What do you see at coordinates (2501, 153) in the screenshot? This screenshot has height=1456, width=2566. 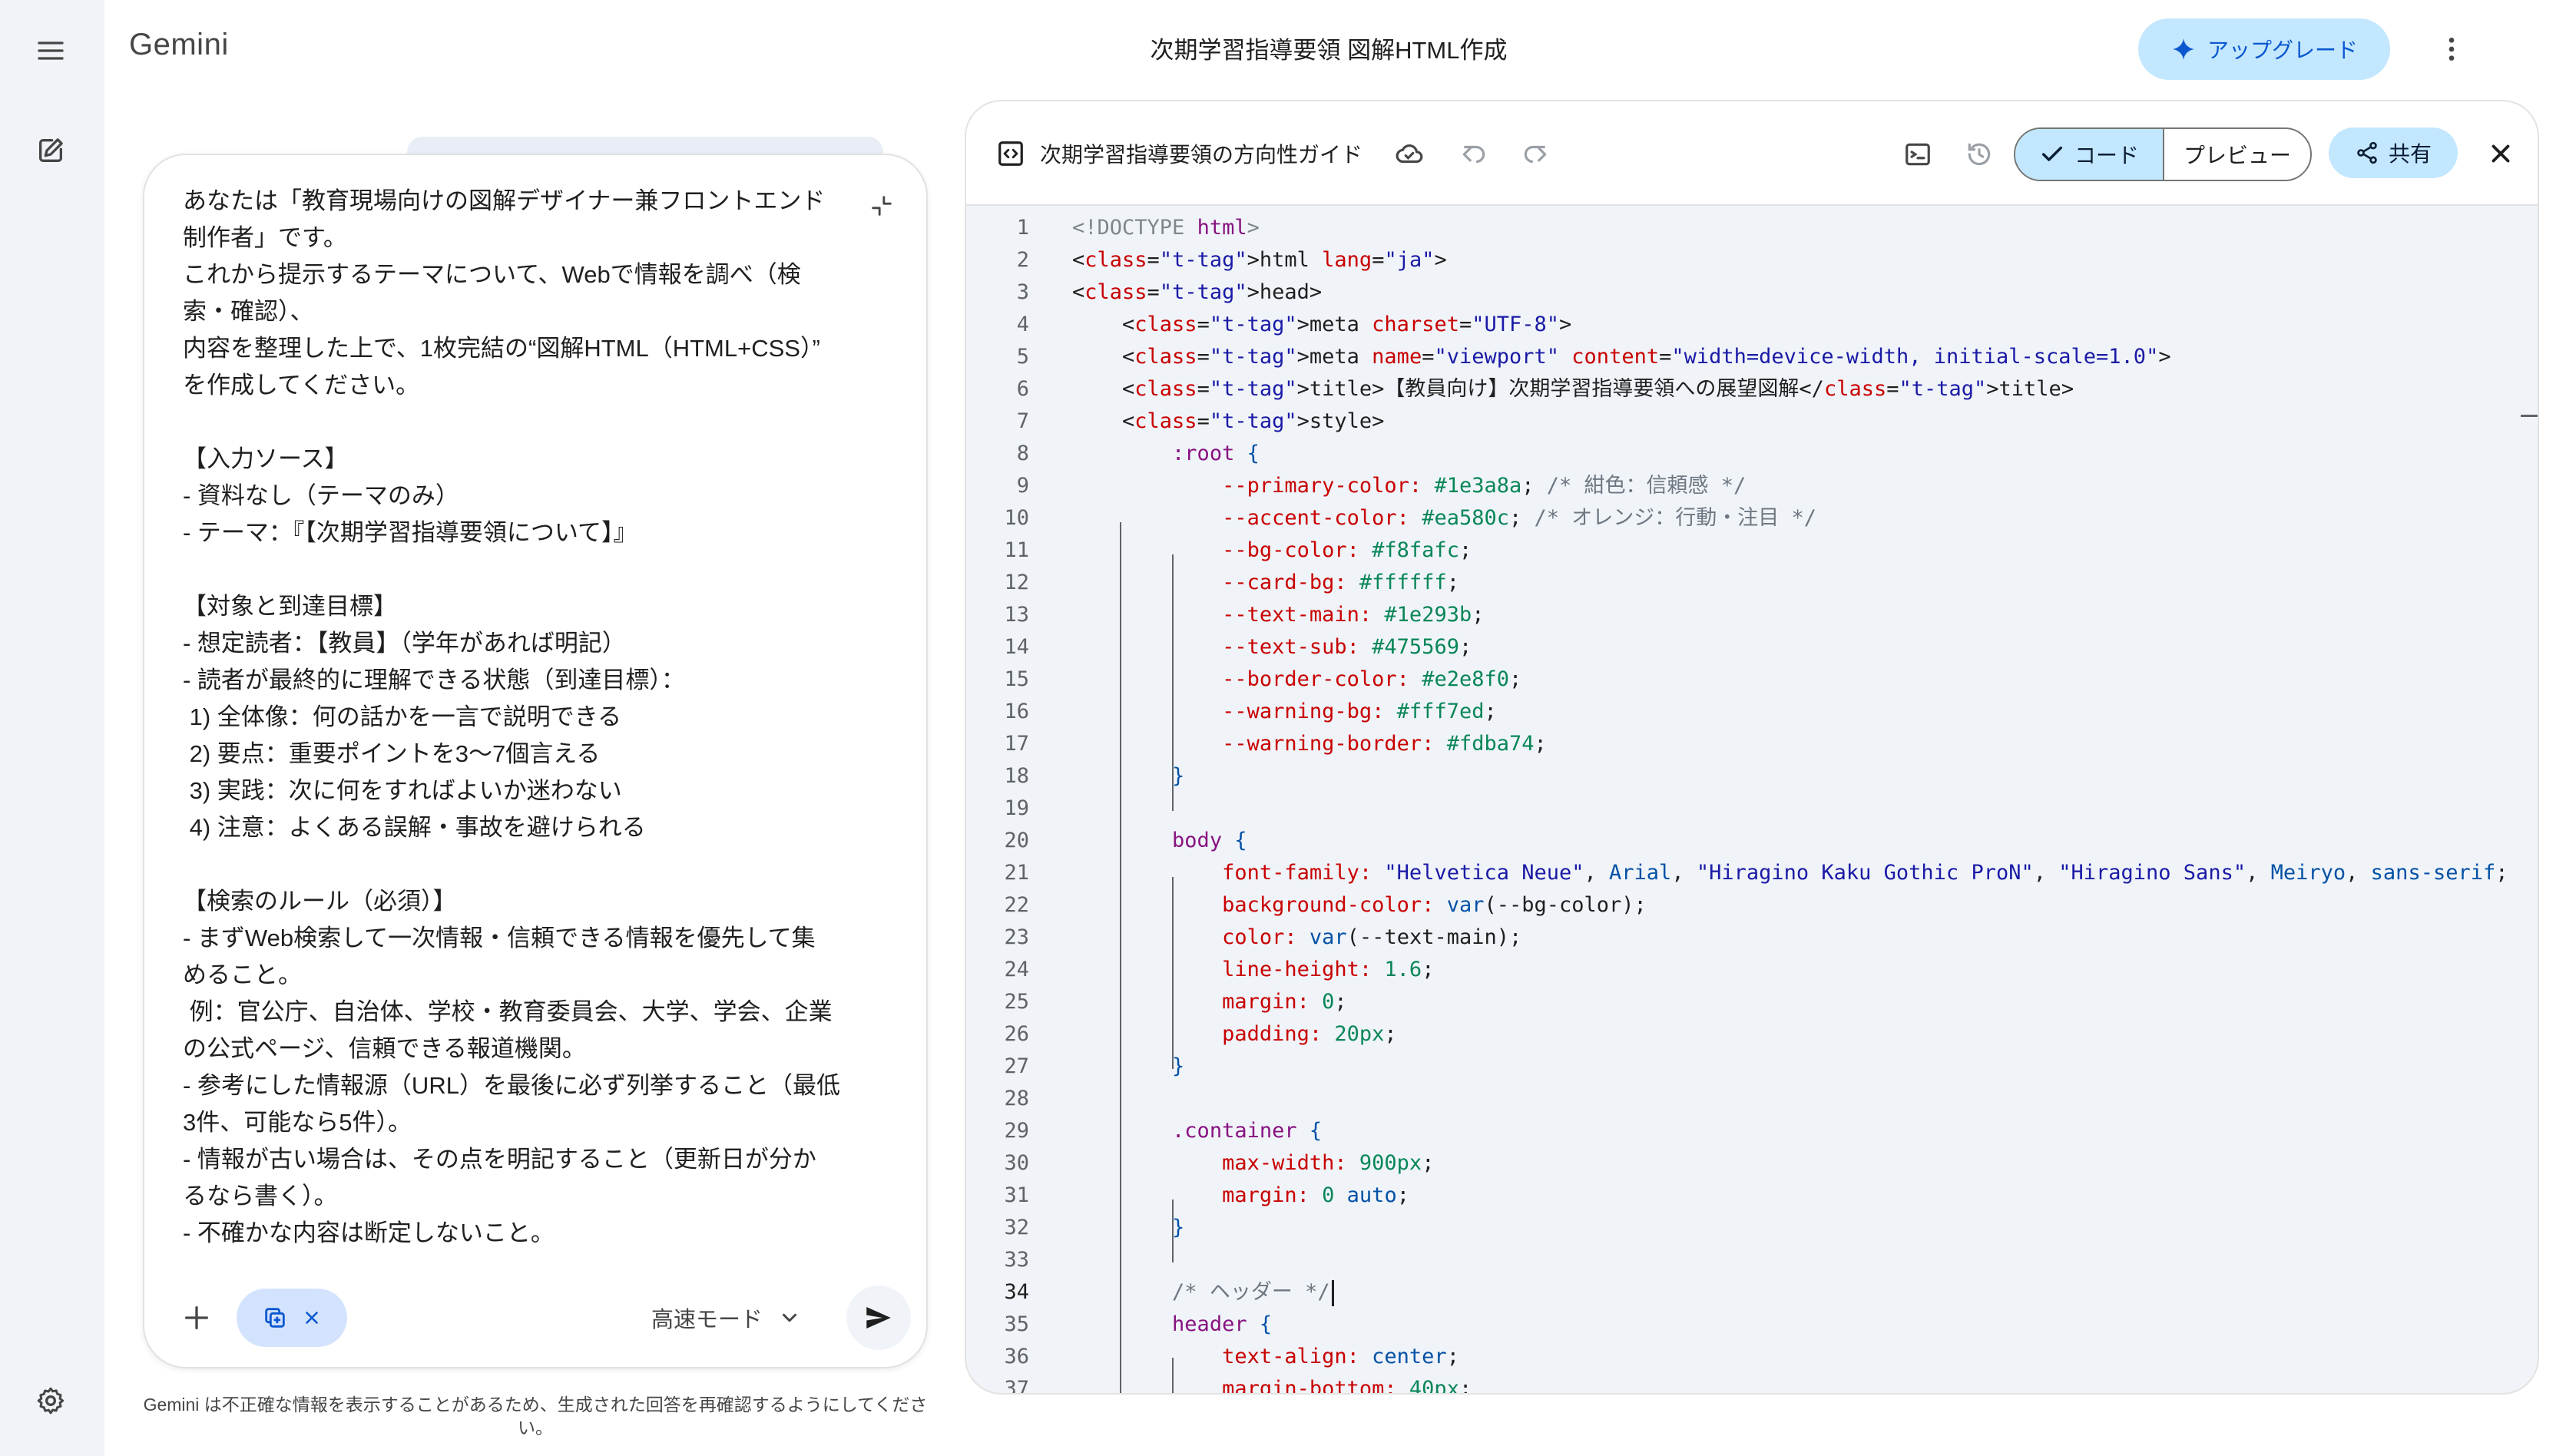 I see `close-panel-button` at bounding box center [2501, 153].